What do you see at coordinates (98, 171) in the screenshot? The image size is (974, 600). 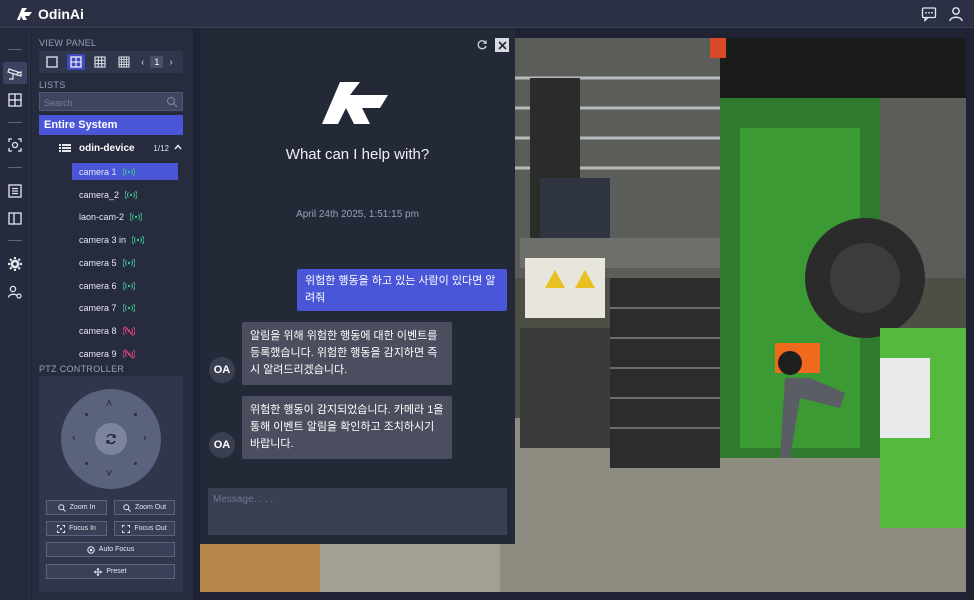 I see `camera-label: camera 1` at bounding box center [98, 171].